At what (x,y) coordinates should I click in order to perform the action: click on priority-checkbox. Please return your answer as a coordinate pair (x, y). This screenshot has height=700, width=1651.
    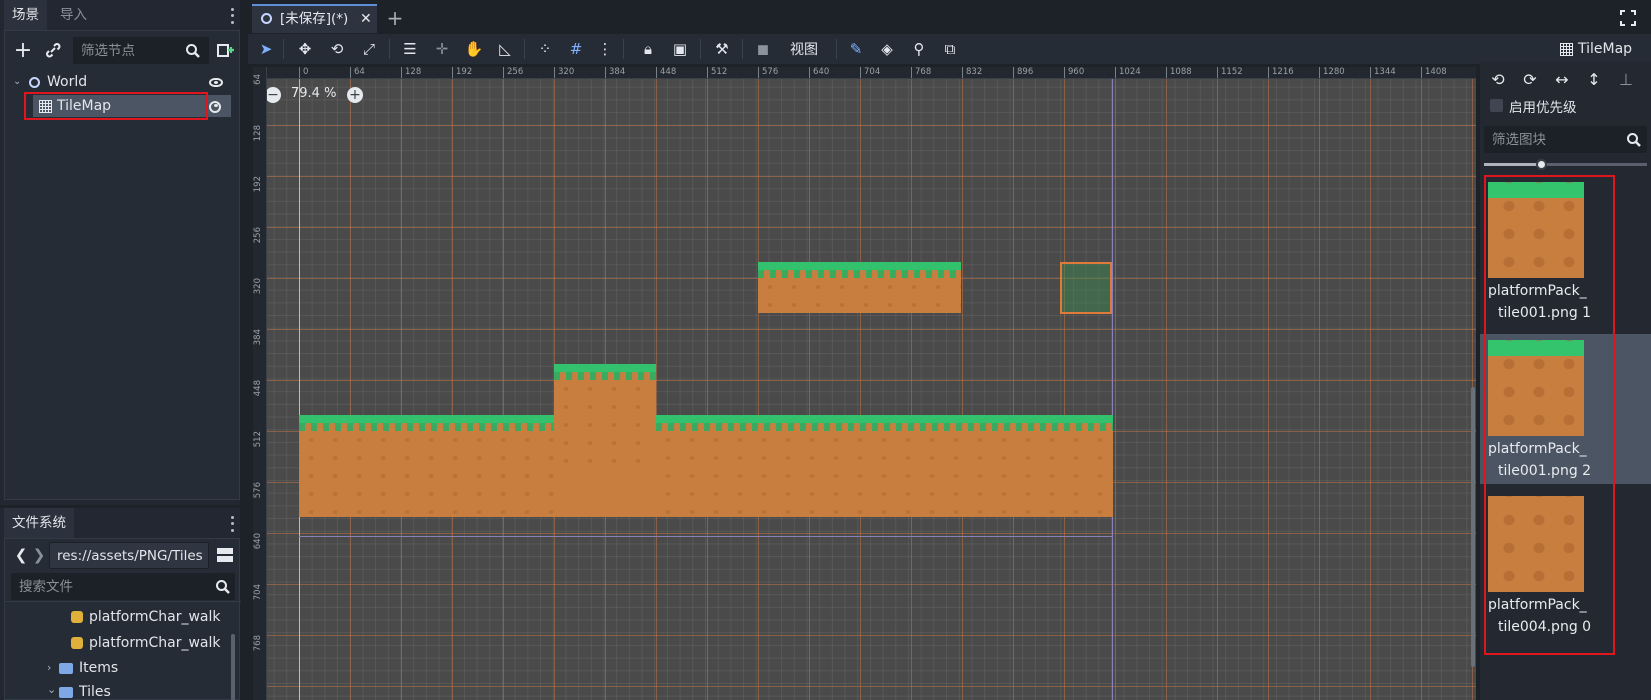
    Looking at the image, I should click on (1496, 105).